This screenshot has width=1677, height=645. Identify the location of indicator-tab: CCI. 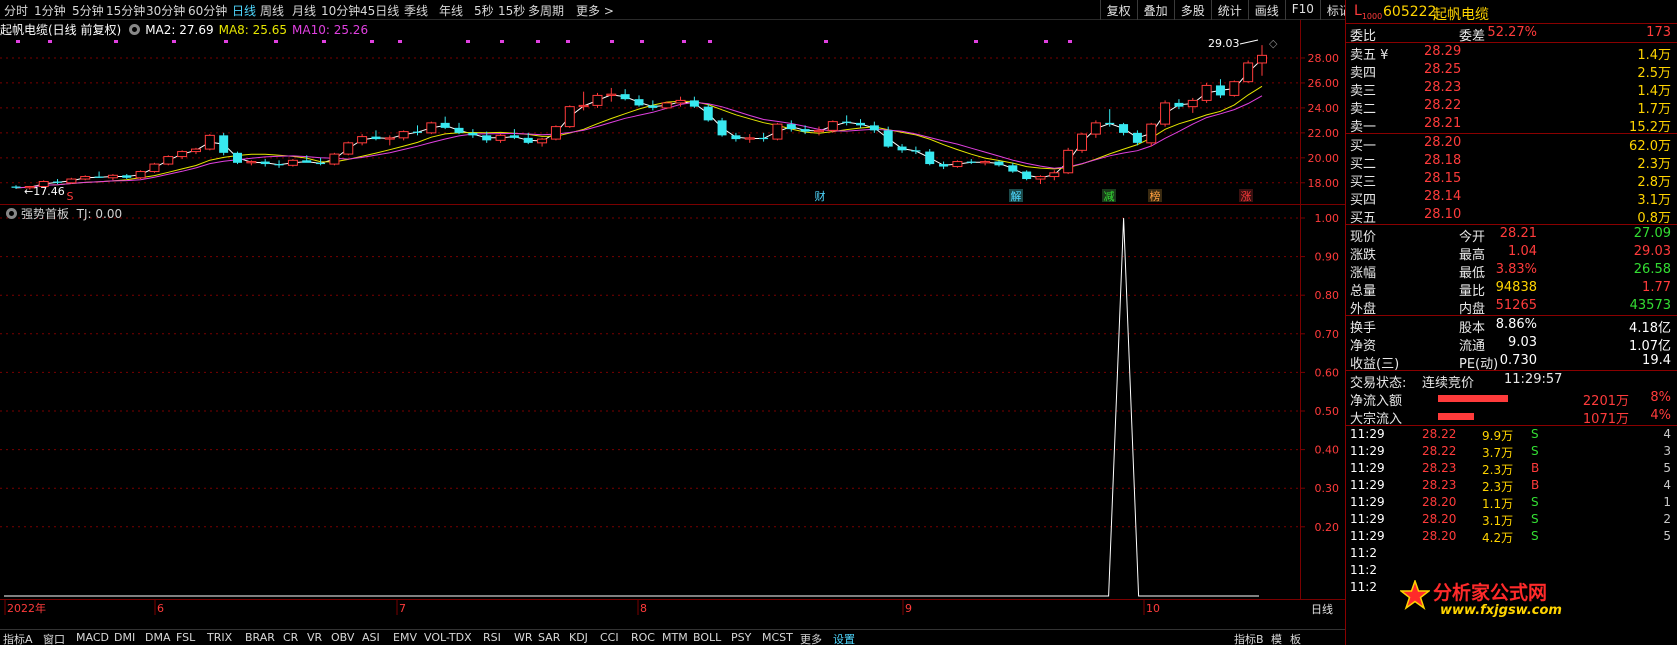
(609, 637).